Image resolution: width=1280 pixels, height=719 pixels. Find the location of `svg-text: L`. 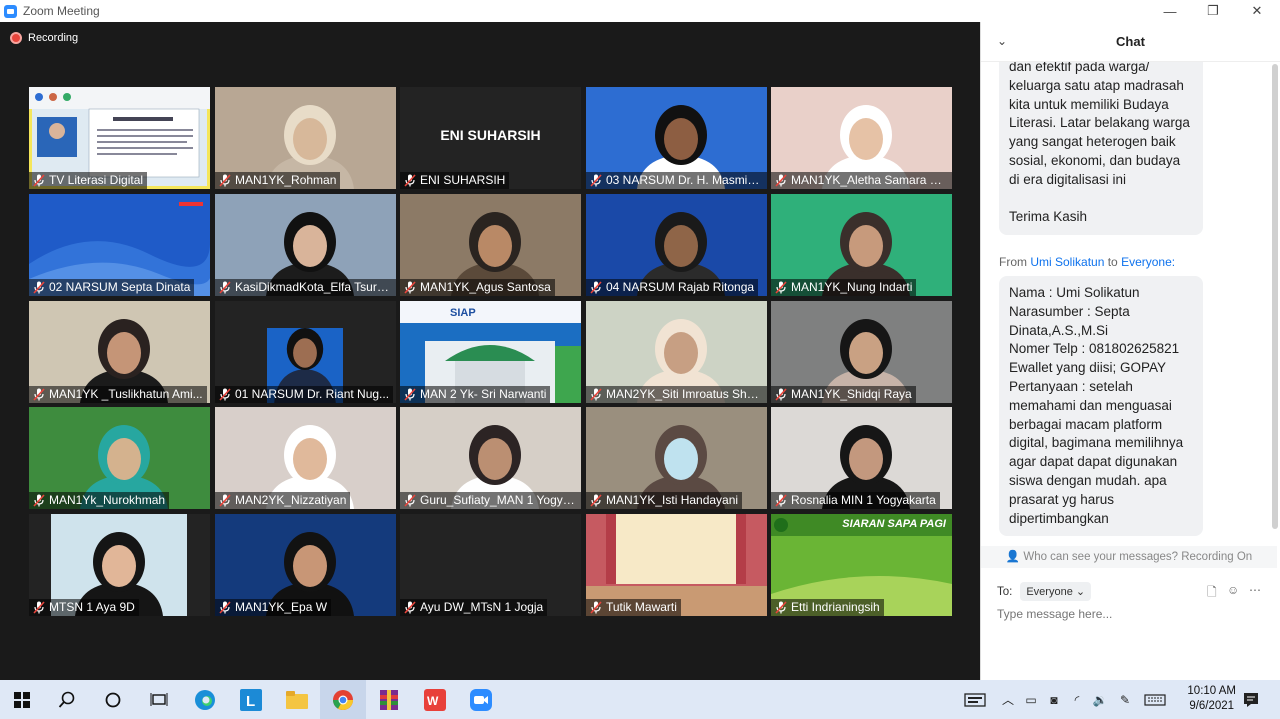

svg-text: L is located at coordinates (250, 701).